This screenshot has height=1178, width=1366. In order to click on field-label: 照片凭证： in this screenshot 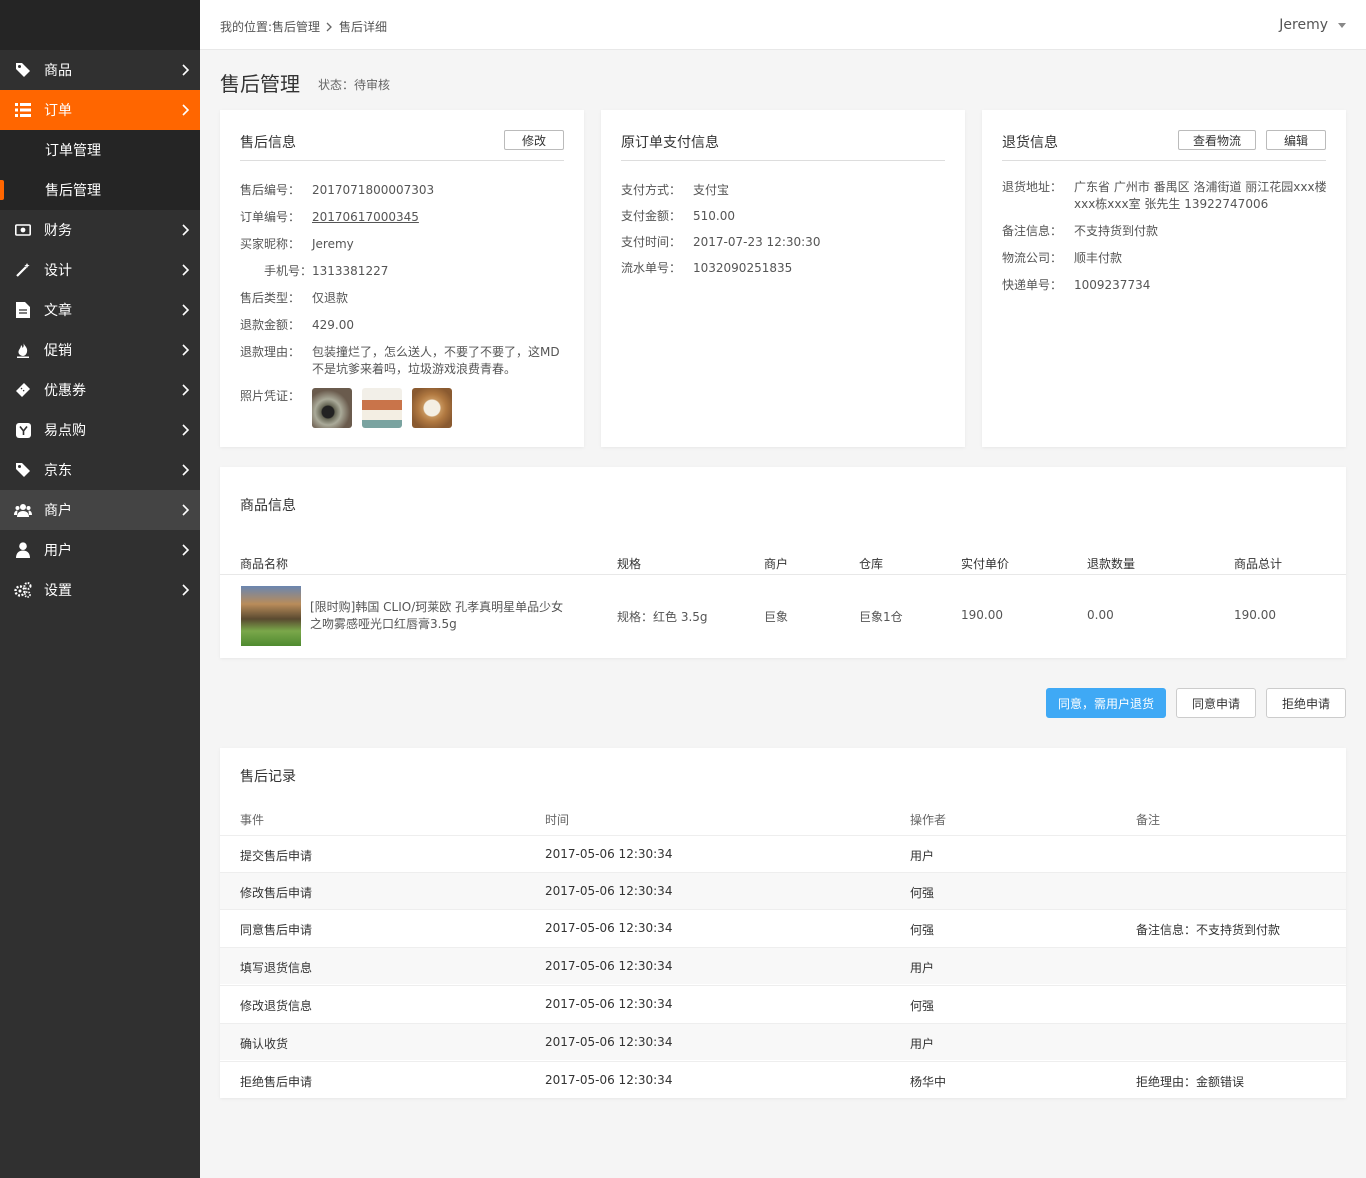, I will do `click(270, 396)`.